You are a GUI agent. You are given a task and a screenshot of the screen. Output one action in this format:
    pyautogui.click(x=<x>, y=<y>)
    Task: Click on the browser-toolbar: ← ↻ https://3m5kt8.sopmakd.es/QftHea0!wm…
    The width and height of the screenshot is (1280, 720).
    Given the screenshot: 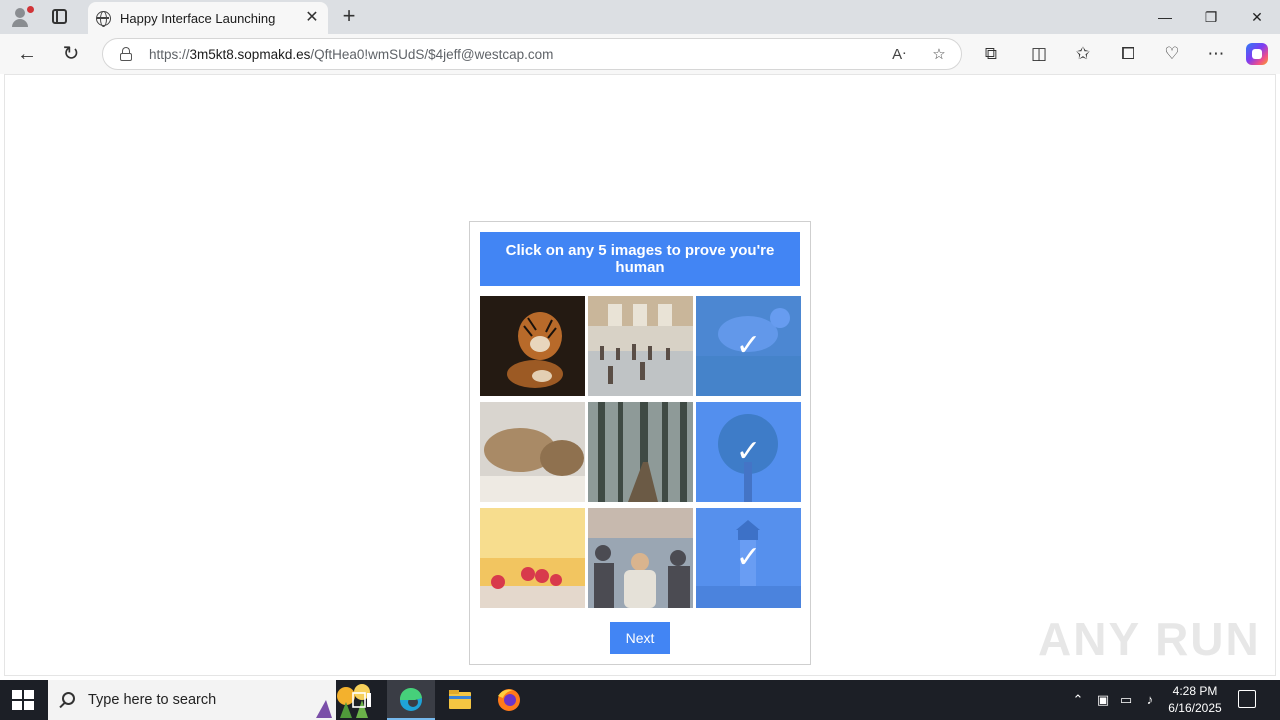 What is the action you would take?
    pyautogui.click(x=640, y=54)
    